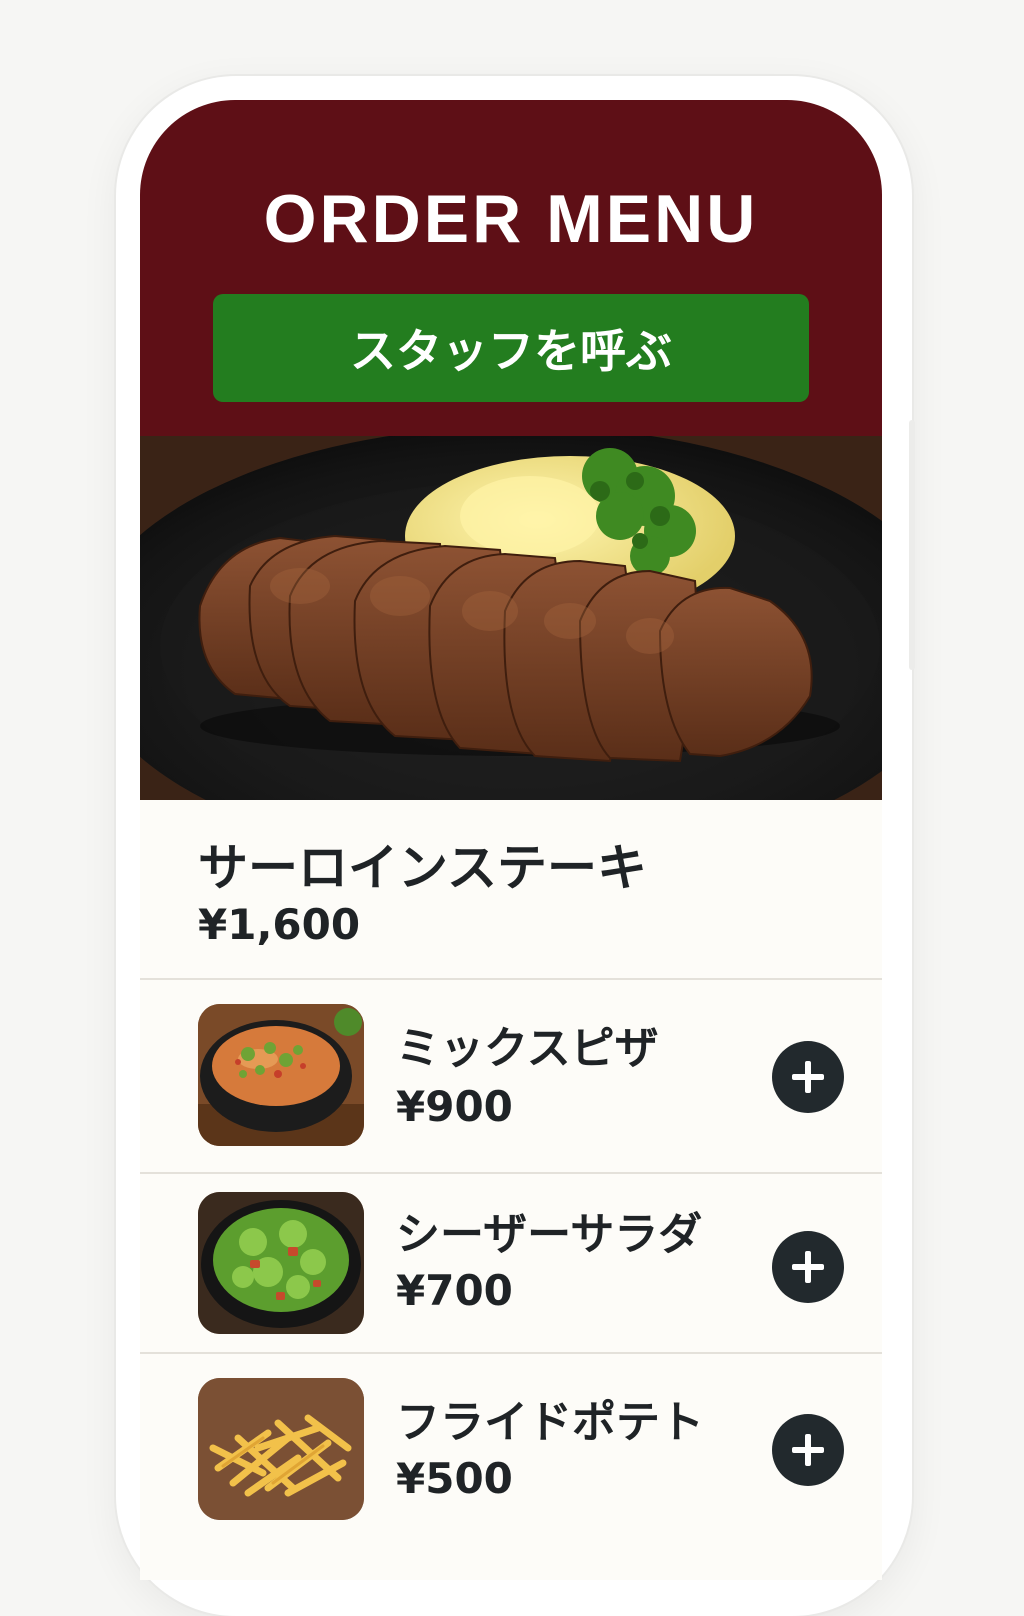  I want to click on menu-item-price: ¥500, so click(454, 1478).